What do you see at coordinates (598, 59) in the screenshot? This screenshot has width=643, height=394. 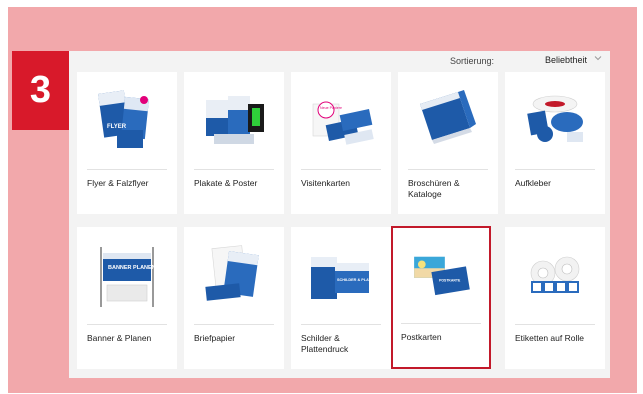 I see `chevron-down-icon` at bounding box center [598, 59].